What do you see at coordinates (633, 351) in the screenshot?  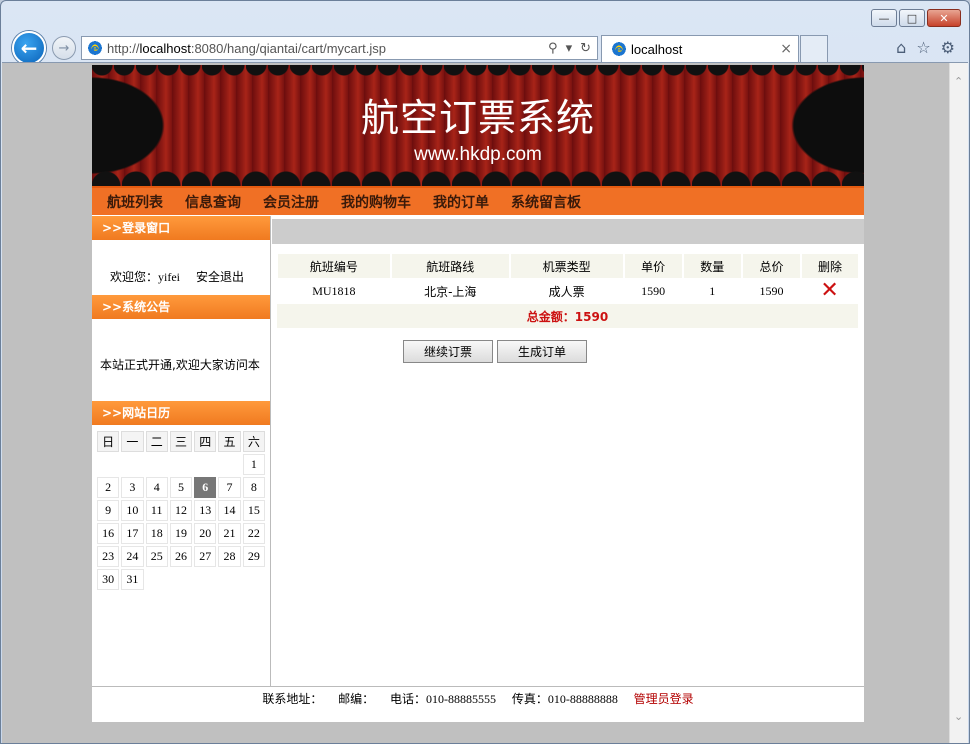 I see `cart-actions: 继续订票 生成订单` at bounding box center [633, 351].